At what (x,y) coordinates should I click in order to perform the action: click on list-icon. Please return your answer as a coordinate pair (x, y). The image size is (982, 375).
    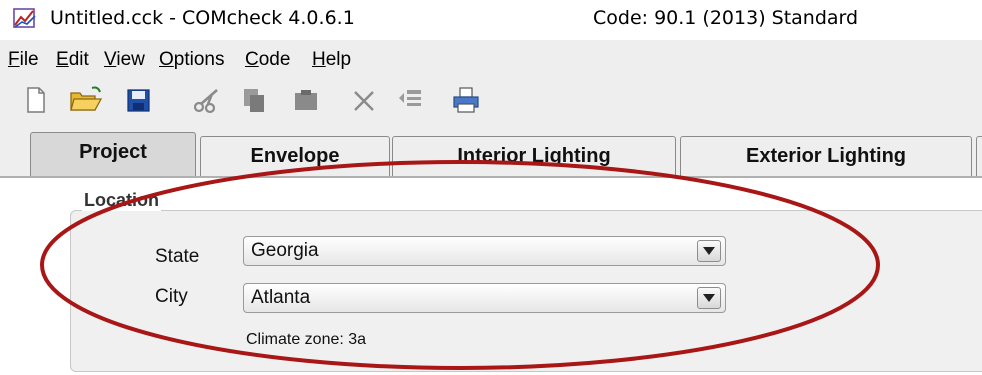
    Looking at the image, I should click on (410, 98).